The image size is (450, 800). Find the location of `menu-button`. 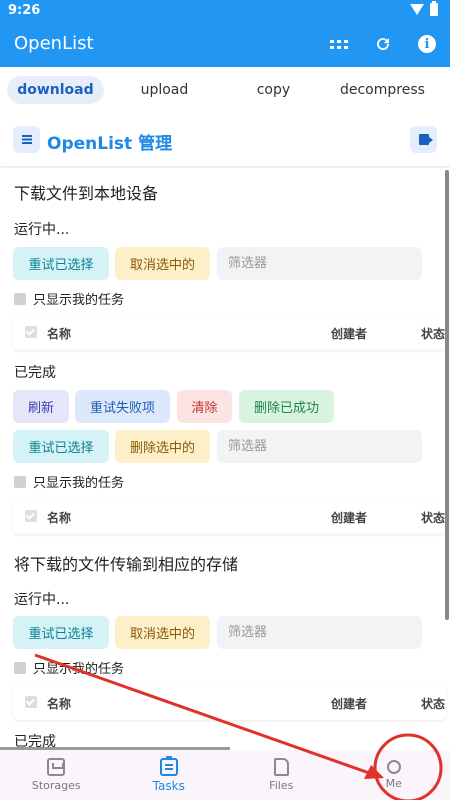

menu-button is located at coordinates (26, 139).